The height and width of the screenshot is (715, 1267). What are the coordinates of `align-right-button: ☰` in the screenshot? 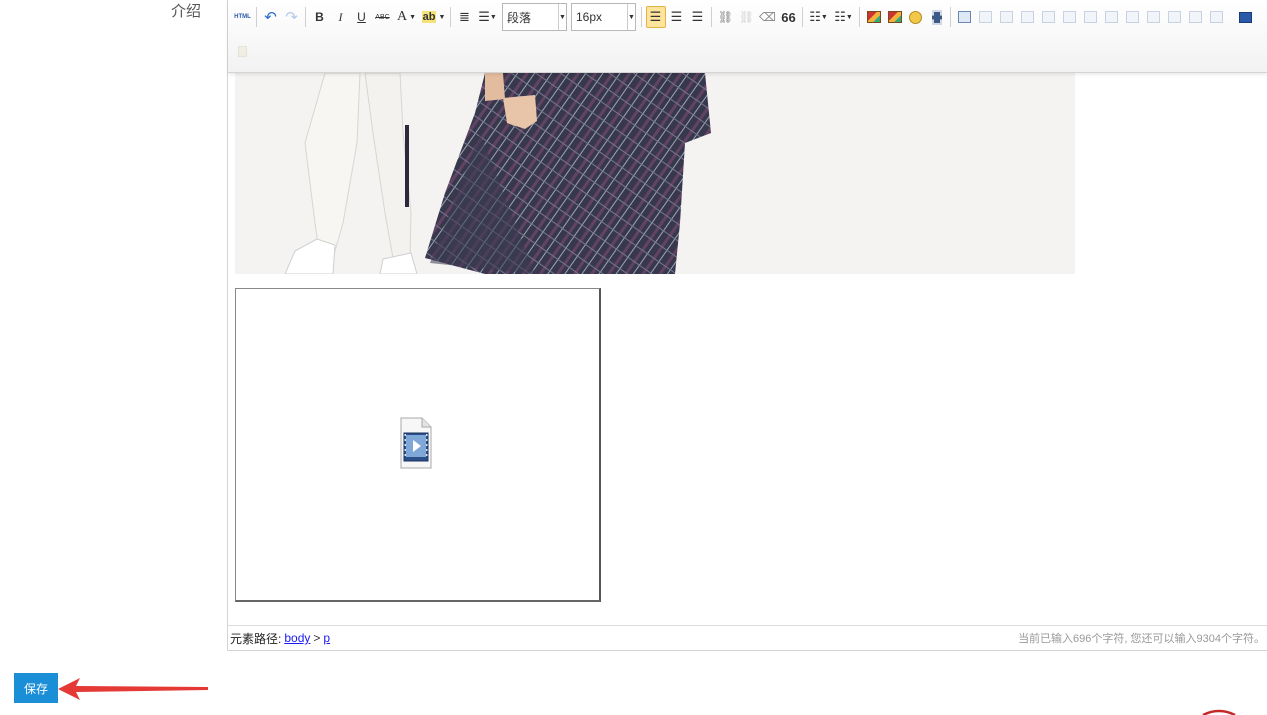 It's located at (698, 17).